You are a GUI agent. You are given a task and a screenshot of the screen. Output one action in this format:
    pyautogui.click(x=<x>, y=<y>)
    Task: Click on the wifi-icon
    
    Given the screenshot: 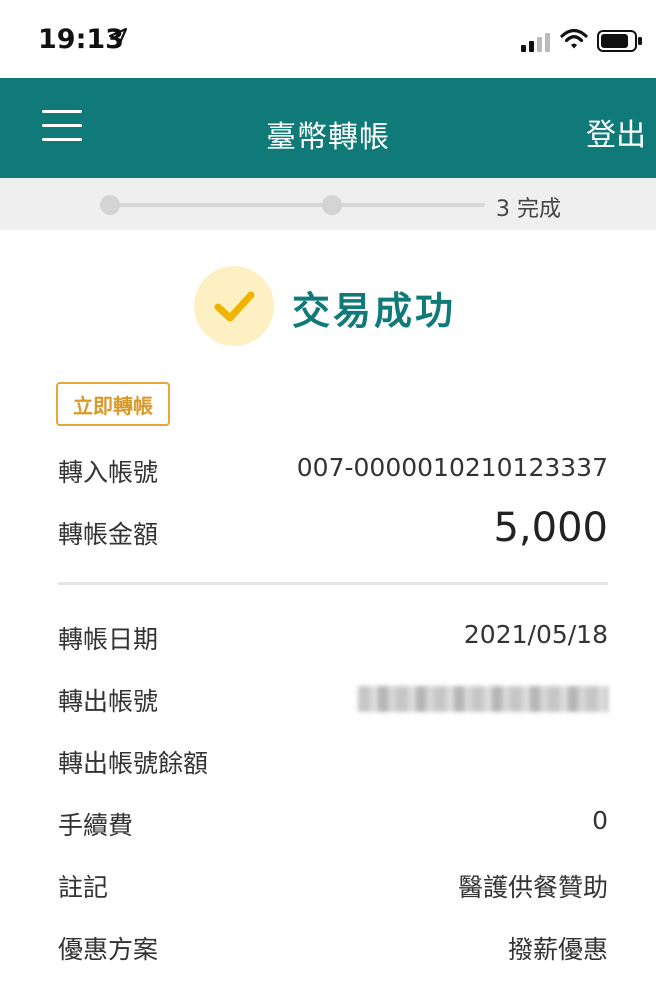 What is the action you would take?
    pyautogui.click(x=574, y=41)
    